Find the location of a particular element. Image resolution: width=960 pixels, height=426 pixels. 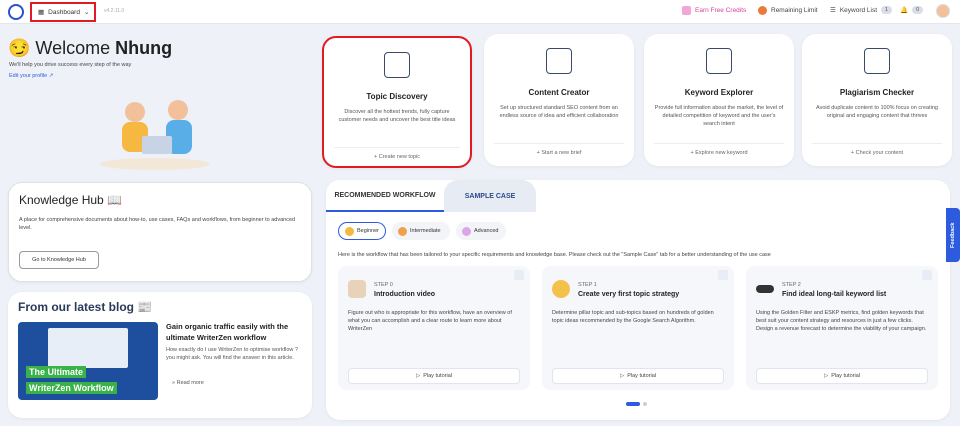

grid-icon: ▦ is located at coordinates (41, 12).